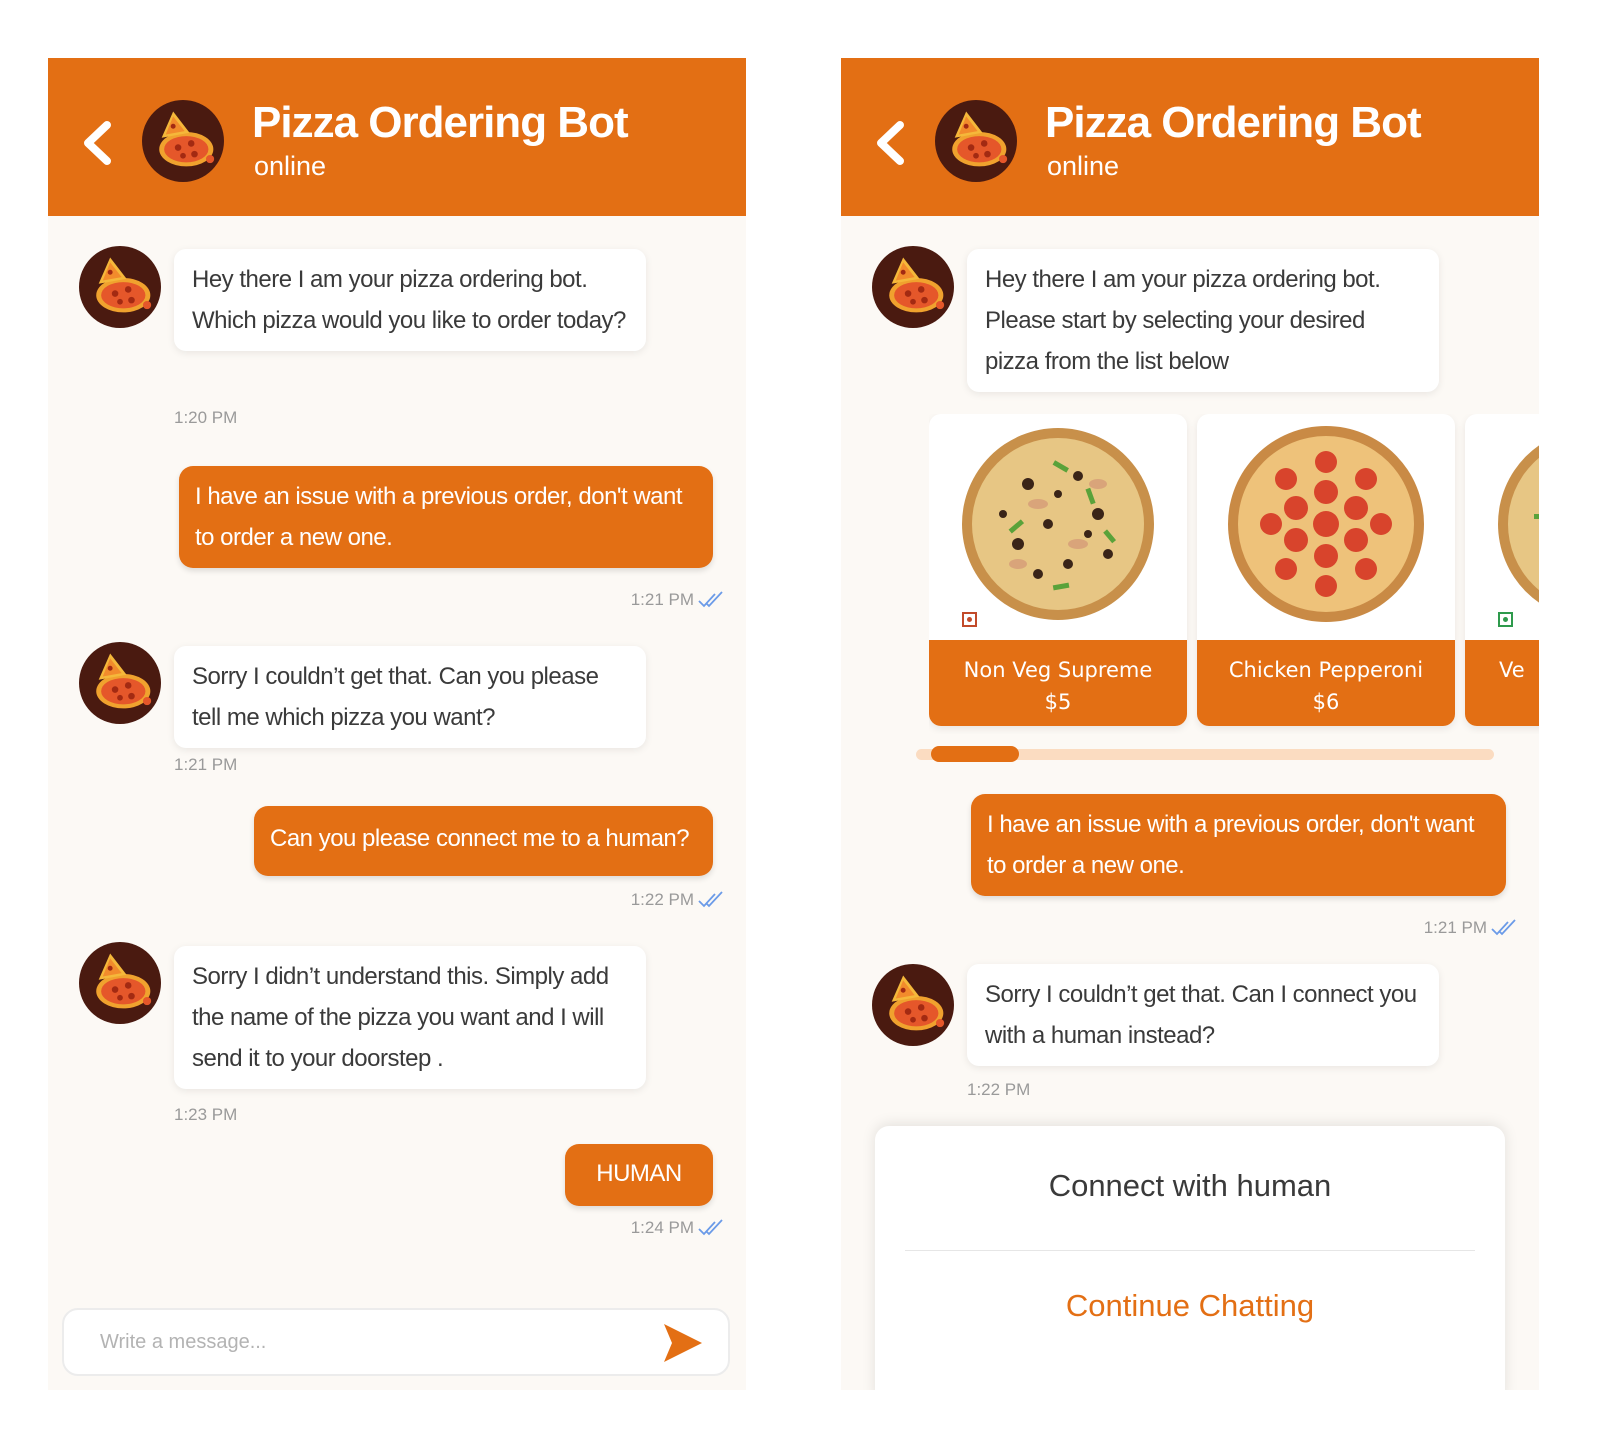  I want to click on pizza-card: Chicken Pepperoni $6, so click(1326, 570).